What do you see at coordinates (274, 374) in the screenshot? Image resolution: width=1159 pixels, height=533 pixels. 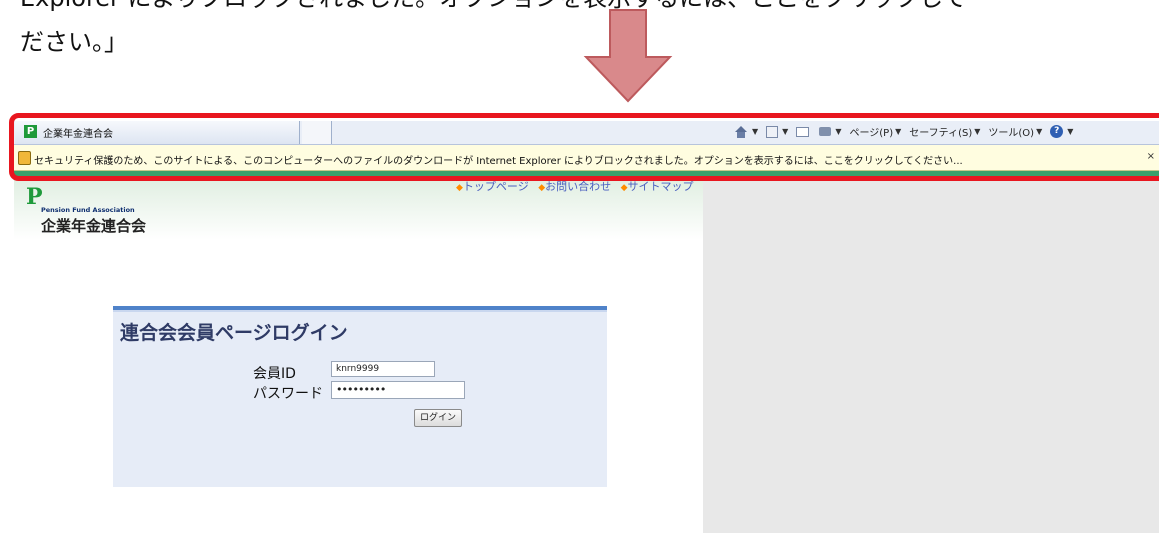 I see `member-id-label: 会員ID` at bounding box center [274, 374].